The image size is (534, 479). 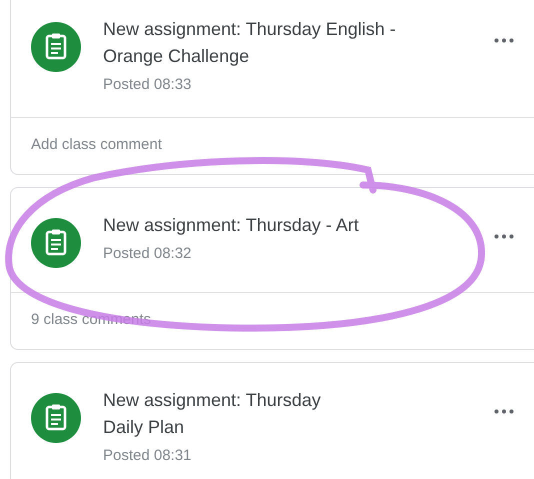 What do you see at coordinates (147, 253) in the screenshot?
I see `post-time: Posted 08:32` at bounding box center [147, 253].